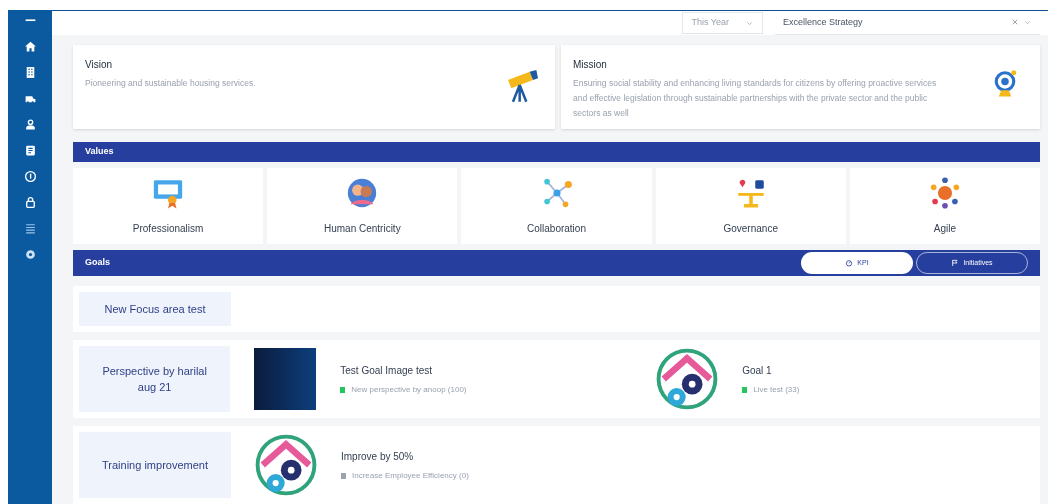 This screenshot has height=504, width=1048. What do you see at coordinates (97, 263) in the screenshot?
I see `goals-title: Goals` at bounding box center [97, 263].